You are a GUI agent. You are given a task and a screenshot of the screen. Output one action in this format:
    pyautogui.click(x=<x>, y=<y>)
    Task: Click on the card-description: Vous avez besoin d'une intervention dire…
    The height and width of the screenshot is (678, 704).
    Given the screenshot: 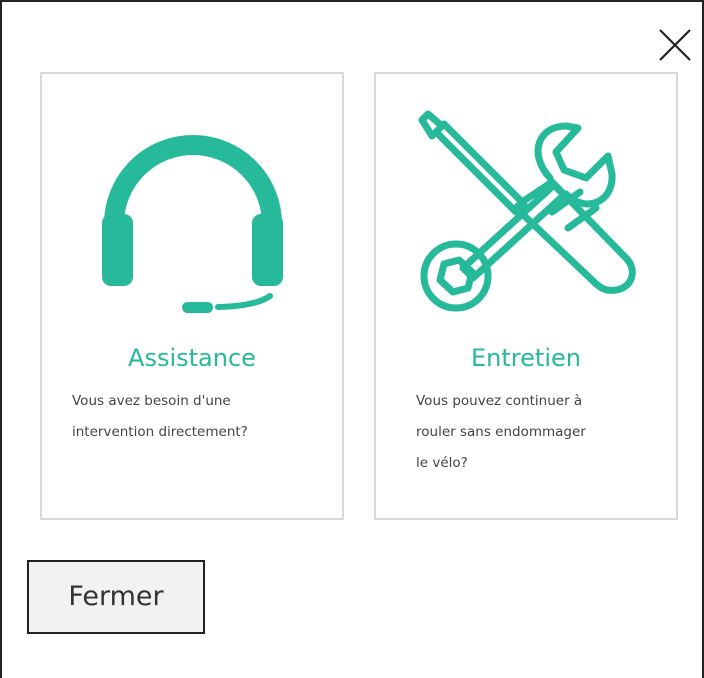 What is the action you would take?
    pyautogui.click(x=192, y=417)
    